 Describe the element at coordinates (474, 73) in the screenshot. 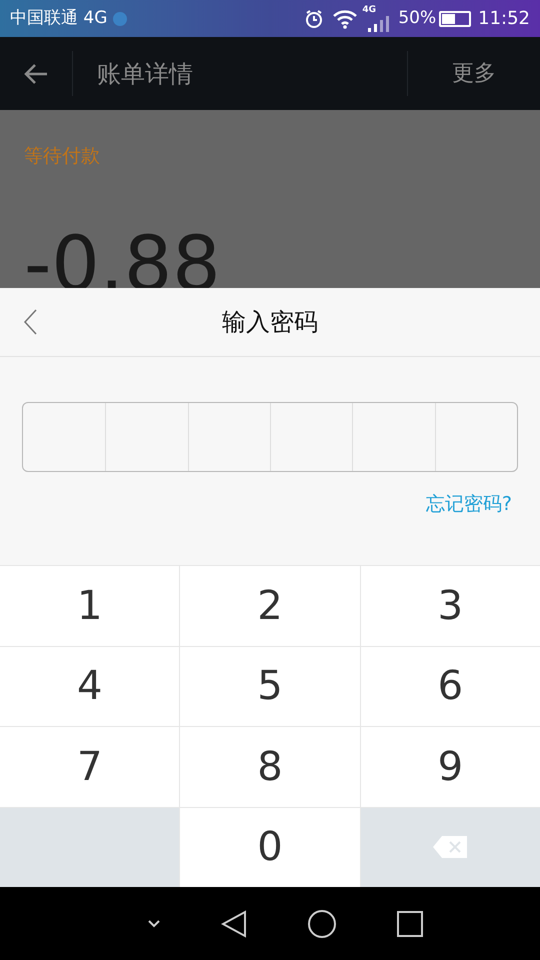

I see `more-button: 更多` at that location.